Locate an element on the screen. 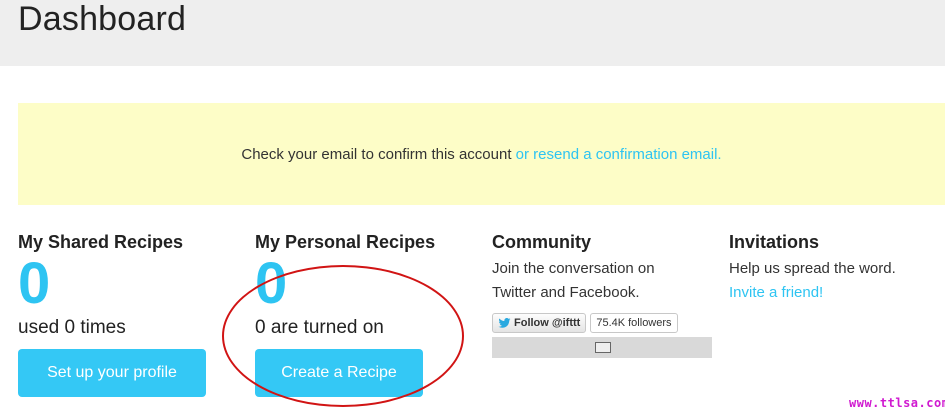 The image size is (945, 413). page-title: Dashboard is located at coordinates (102, 19).